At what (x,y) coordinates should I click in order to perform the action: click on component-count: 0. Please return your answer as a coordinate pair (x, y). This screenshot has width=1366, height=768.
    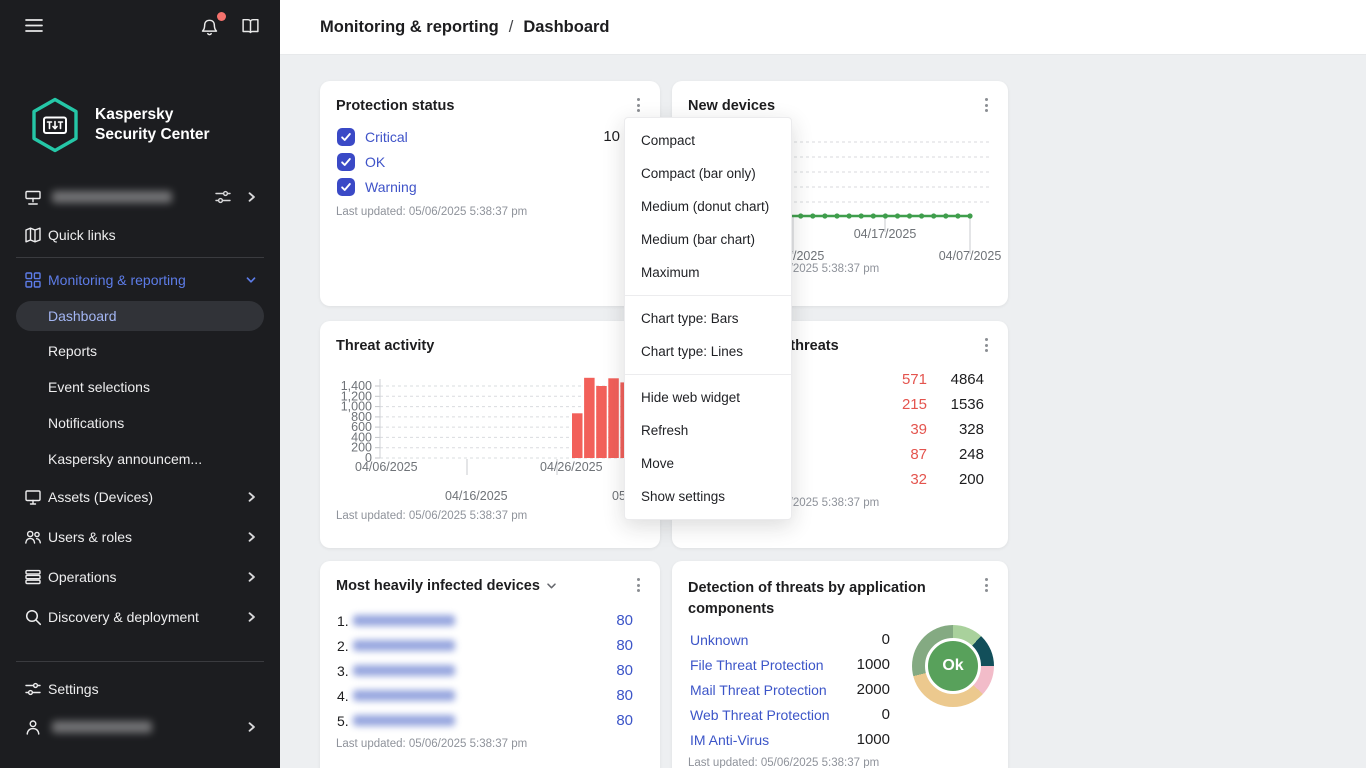
    Looking at the image, I should click on (885, 714).